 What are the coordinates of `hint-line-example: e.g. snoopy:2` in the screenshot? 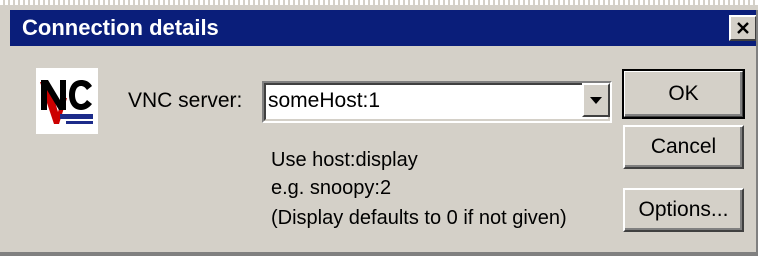 It's located at (331, 188).